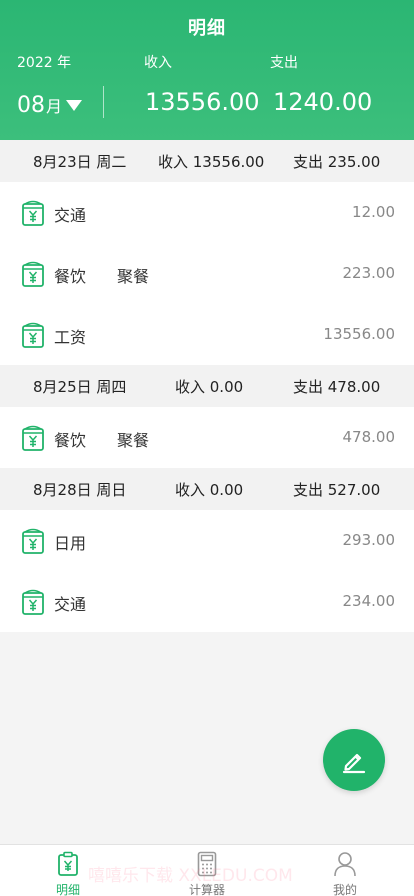 The width and height of the screenshot is (414, 896). Describe the element at coordinates (44, 62) in the screenshot. I see `year-label: 2022 年` at that location.